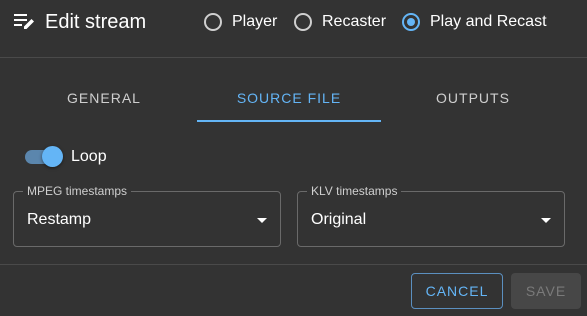  I want to click on radio-checked-icon, so click(411, 22).